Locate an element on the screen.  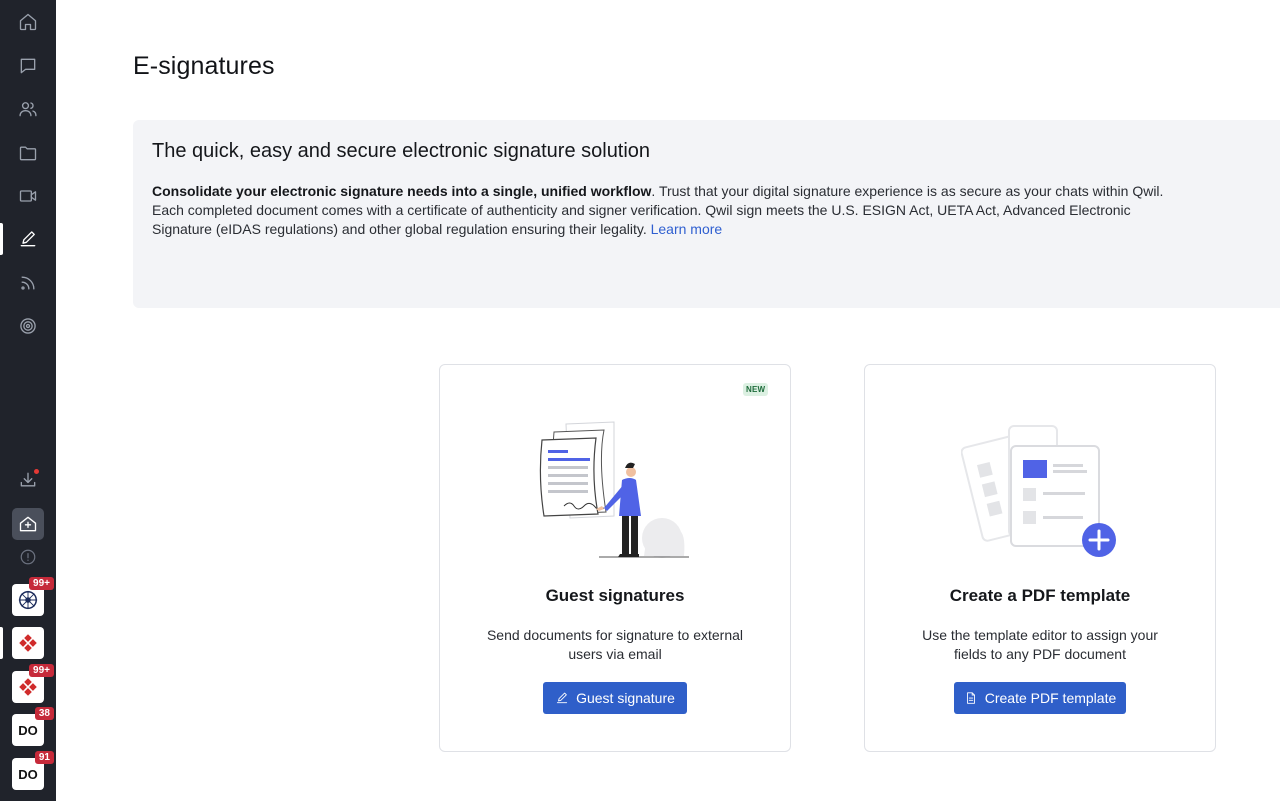
sidebar-item-feed is located at coordinates (28, 283).